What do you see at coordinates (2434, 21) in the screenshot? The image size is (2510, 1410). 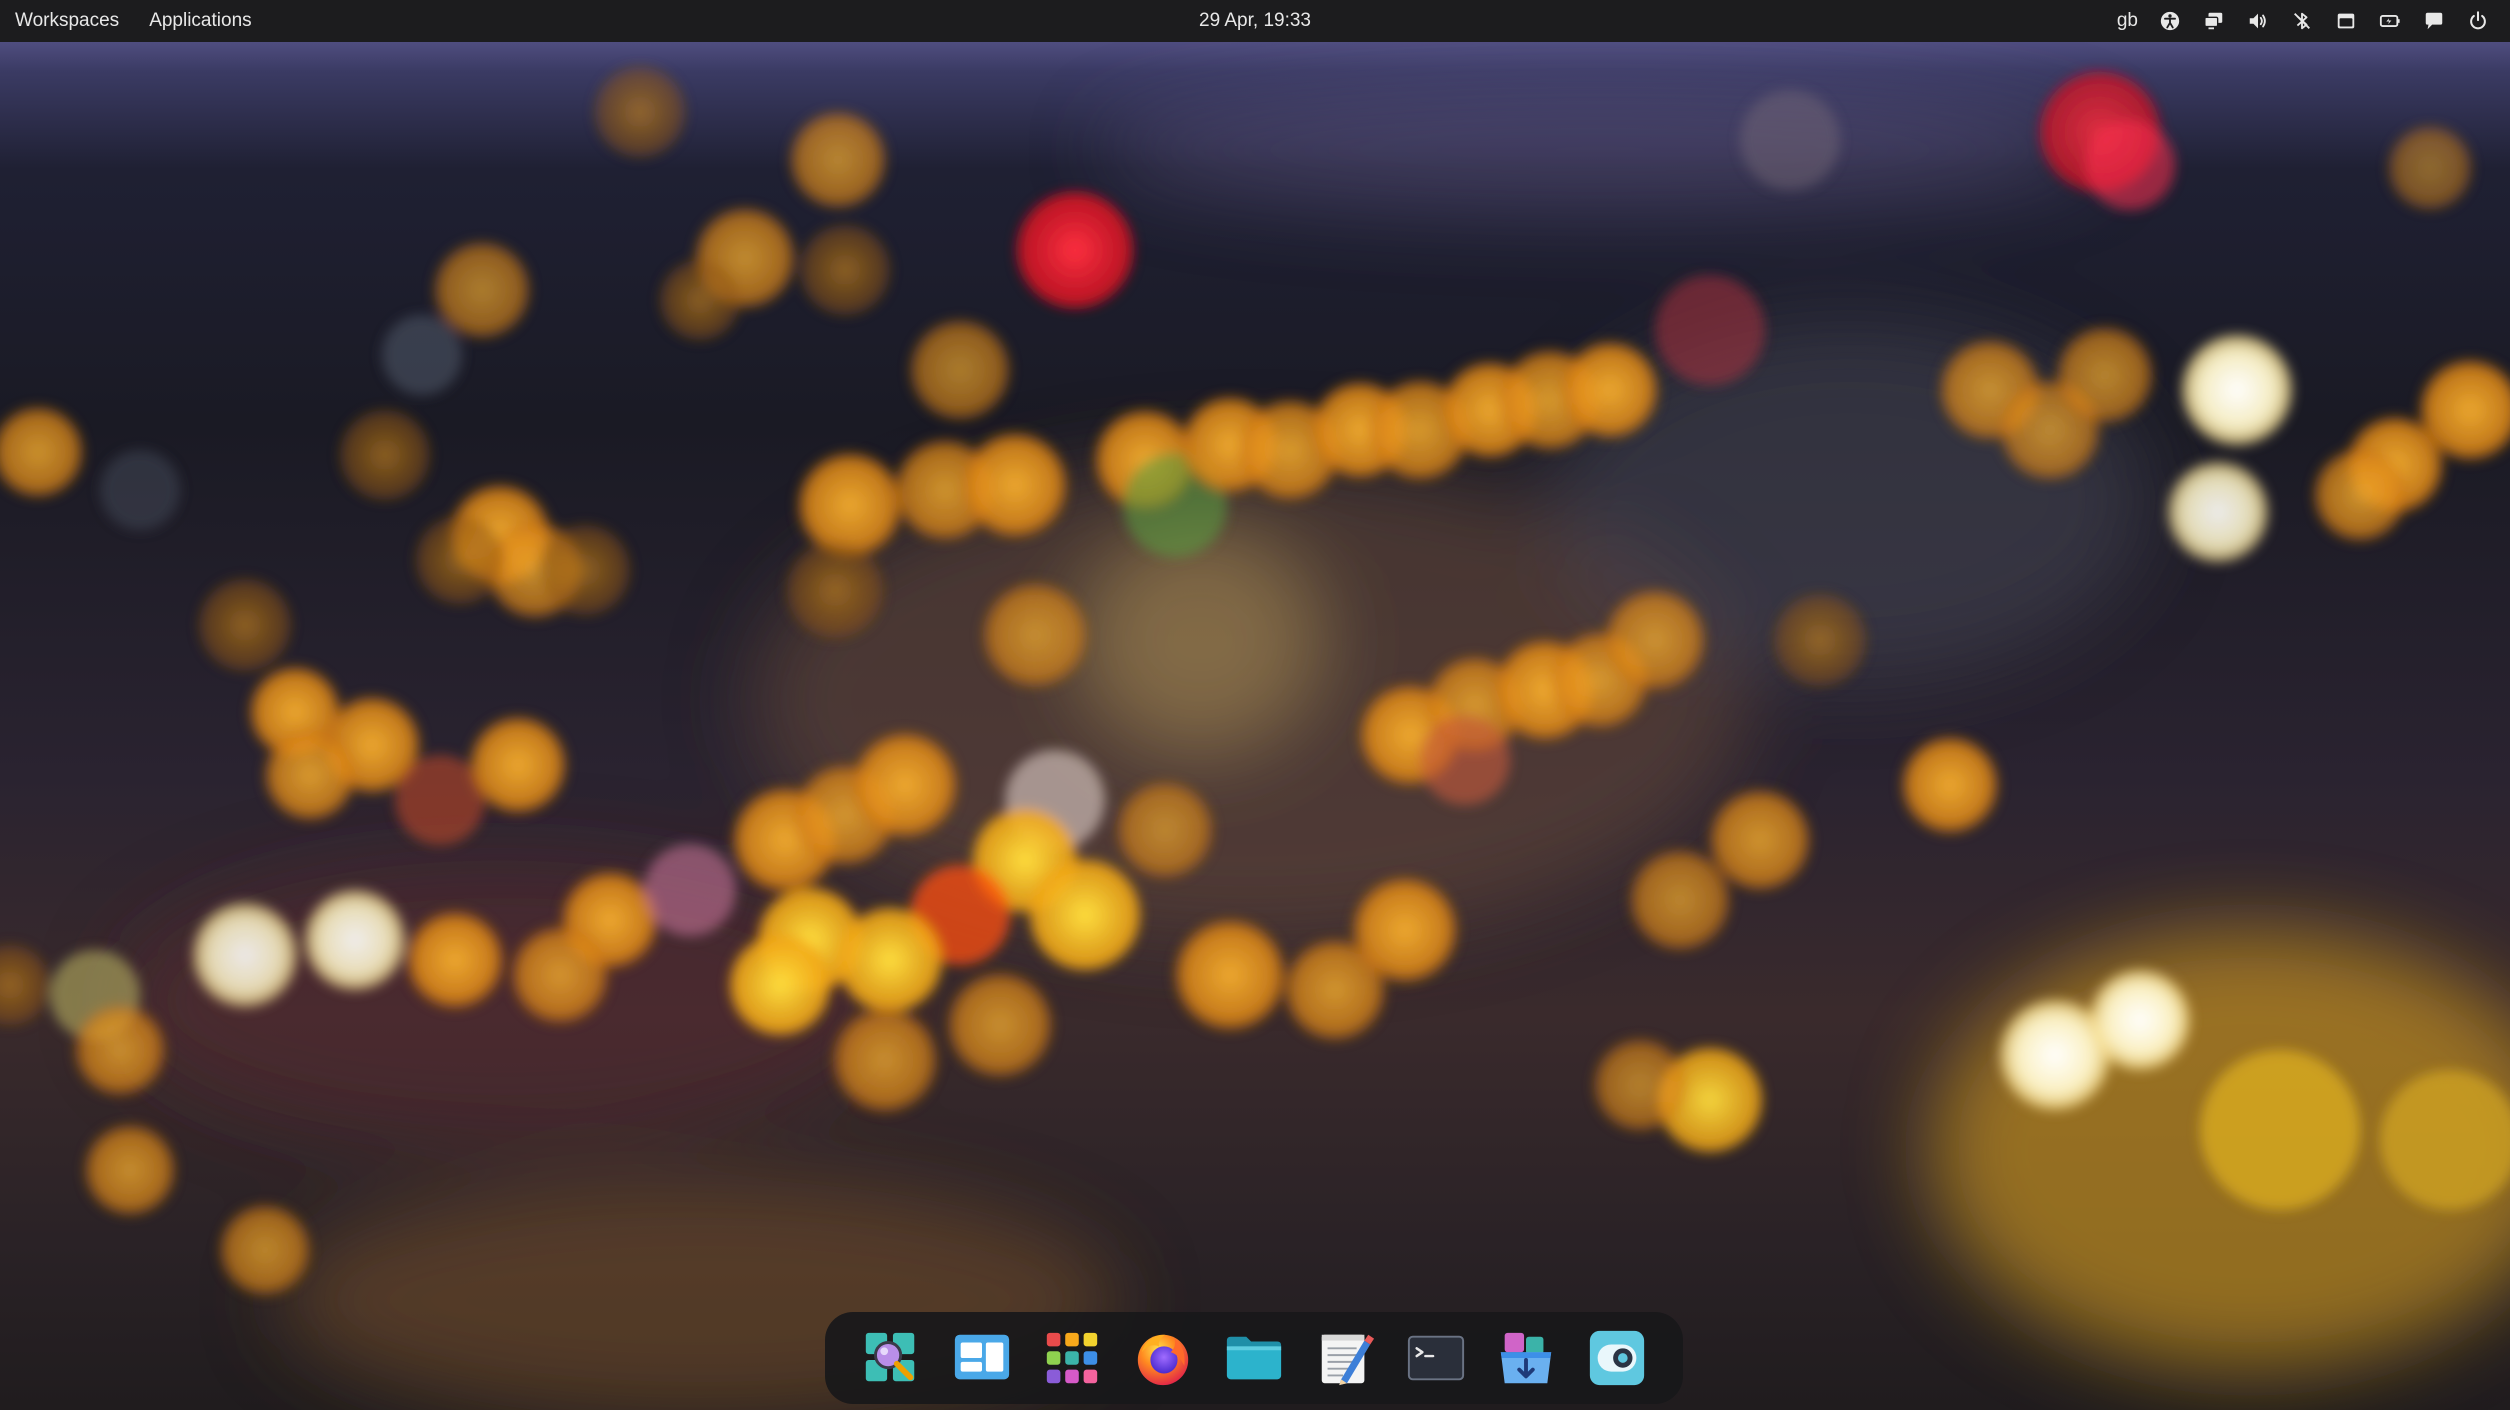 I see `chat-icon` at bounding box center [2434, 21].